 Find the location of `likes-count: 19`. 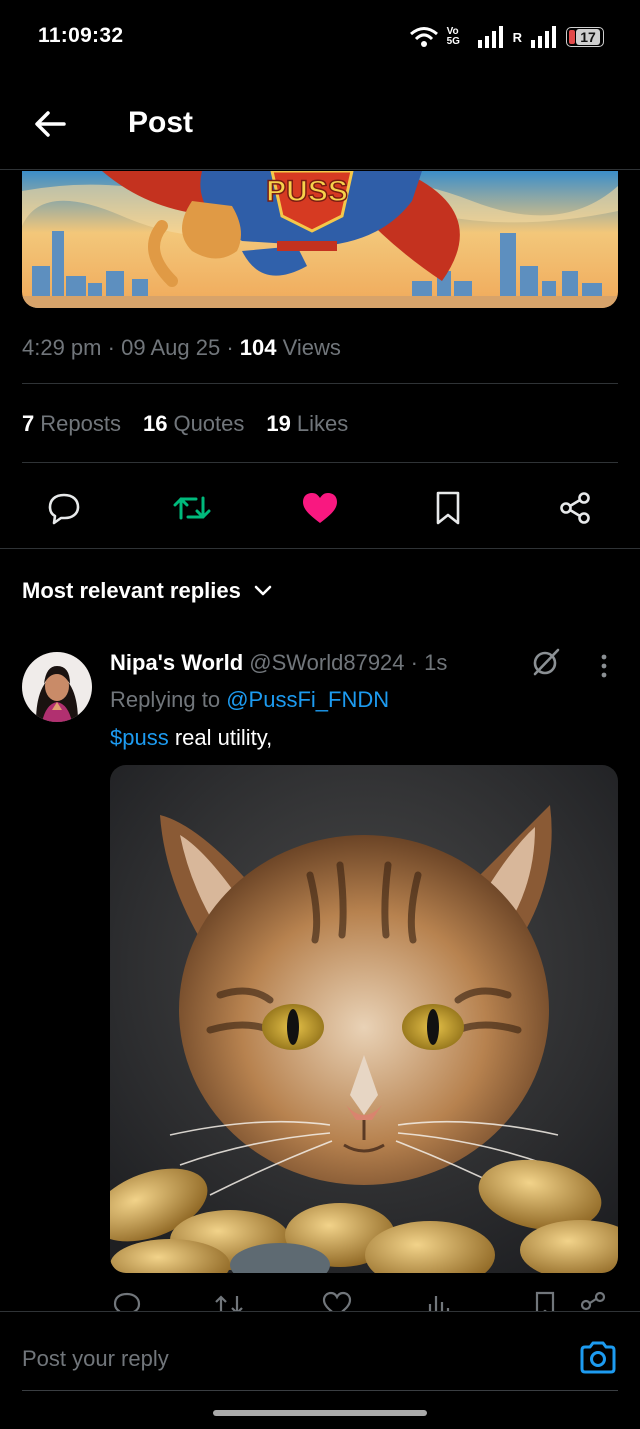

likes-count: 19 is located at coordinates (278, 423).